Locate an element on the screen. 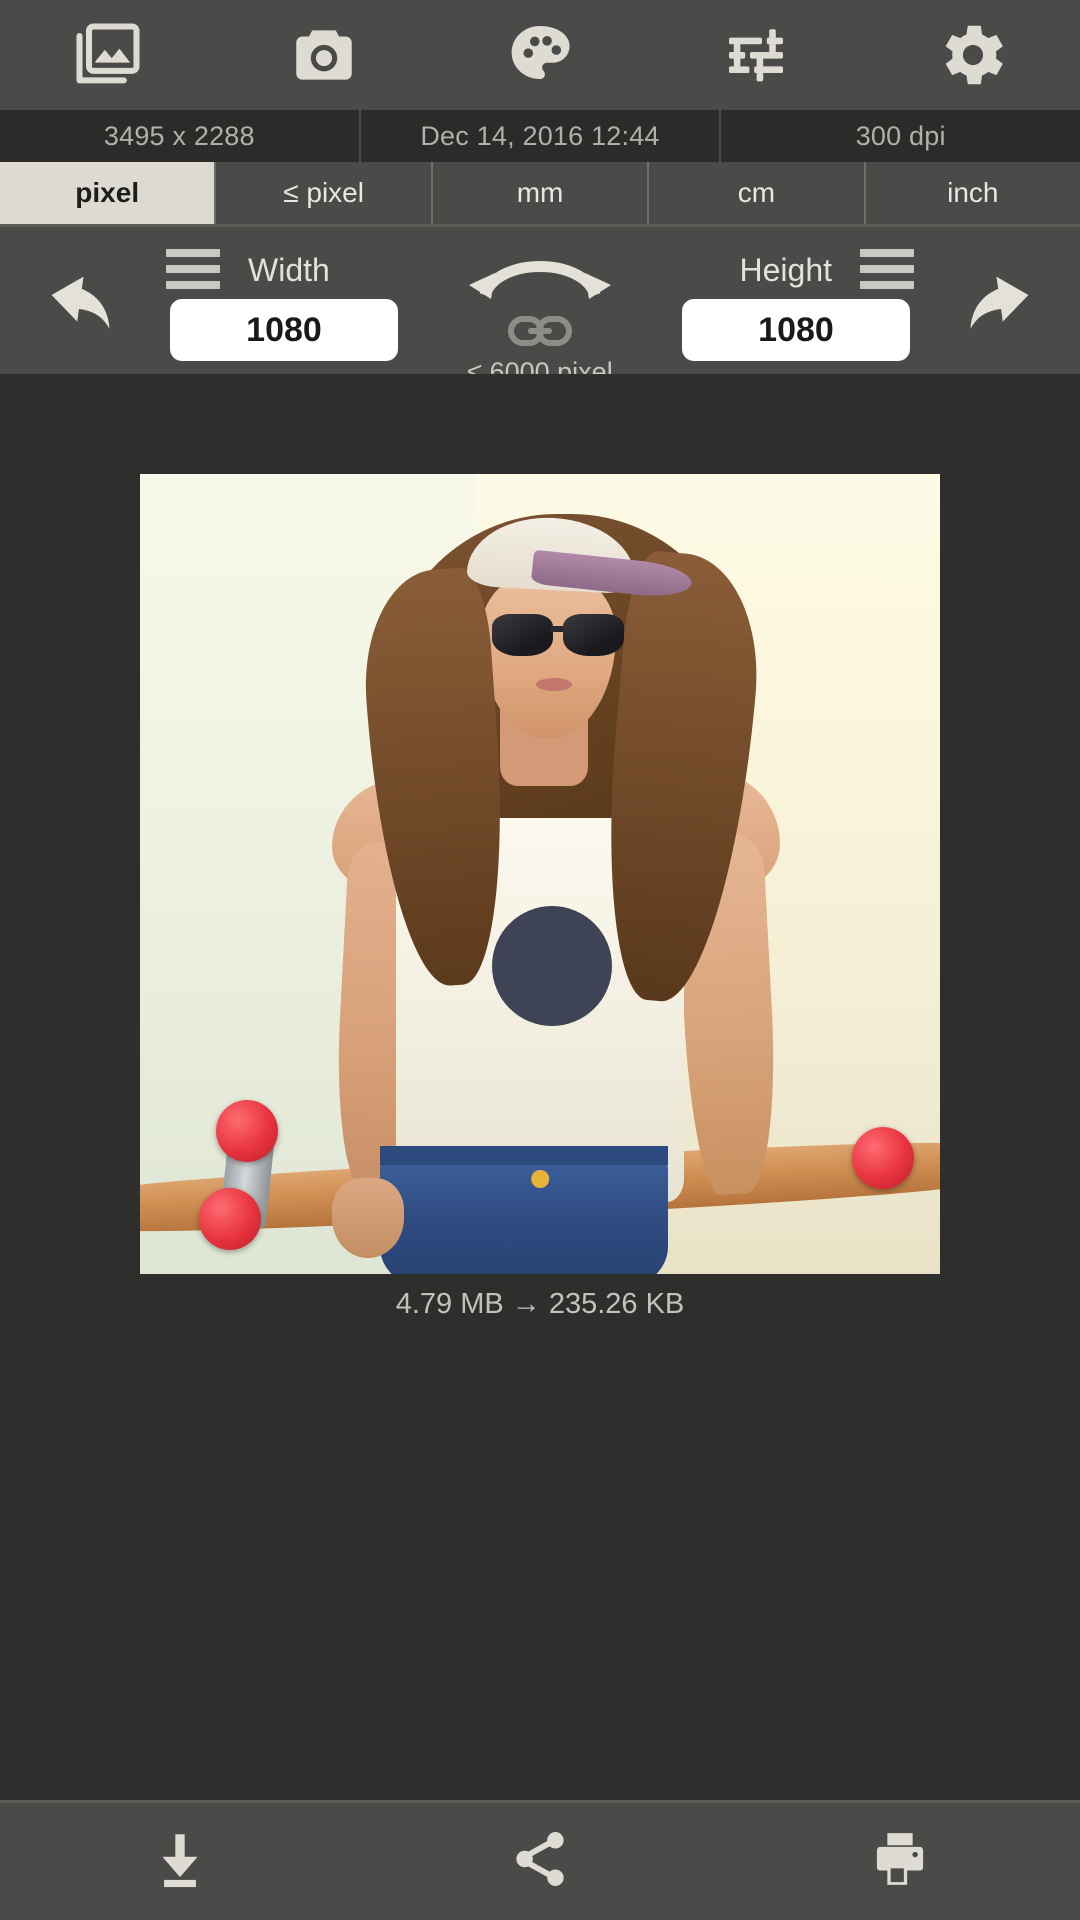  gallery-icon is located at coordinates (108, 55).